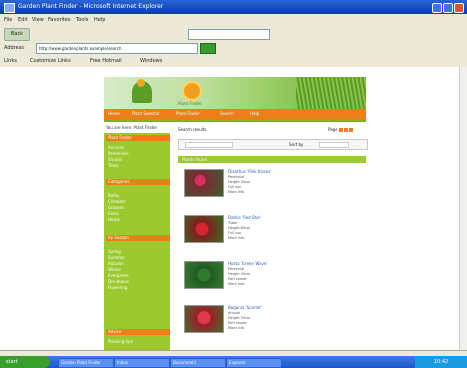  I want to click on pager: Page, so click(340, 129).